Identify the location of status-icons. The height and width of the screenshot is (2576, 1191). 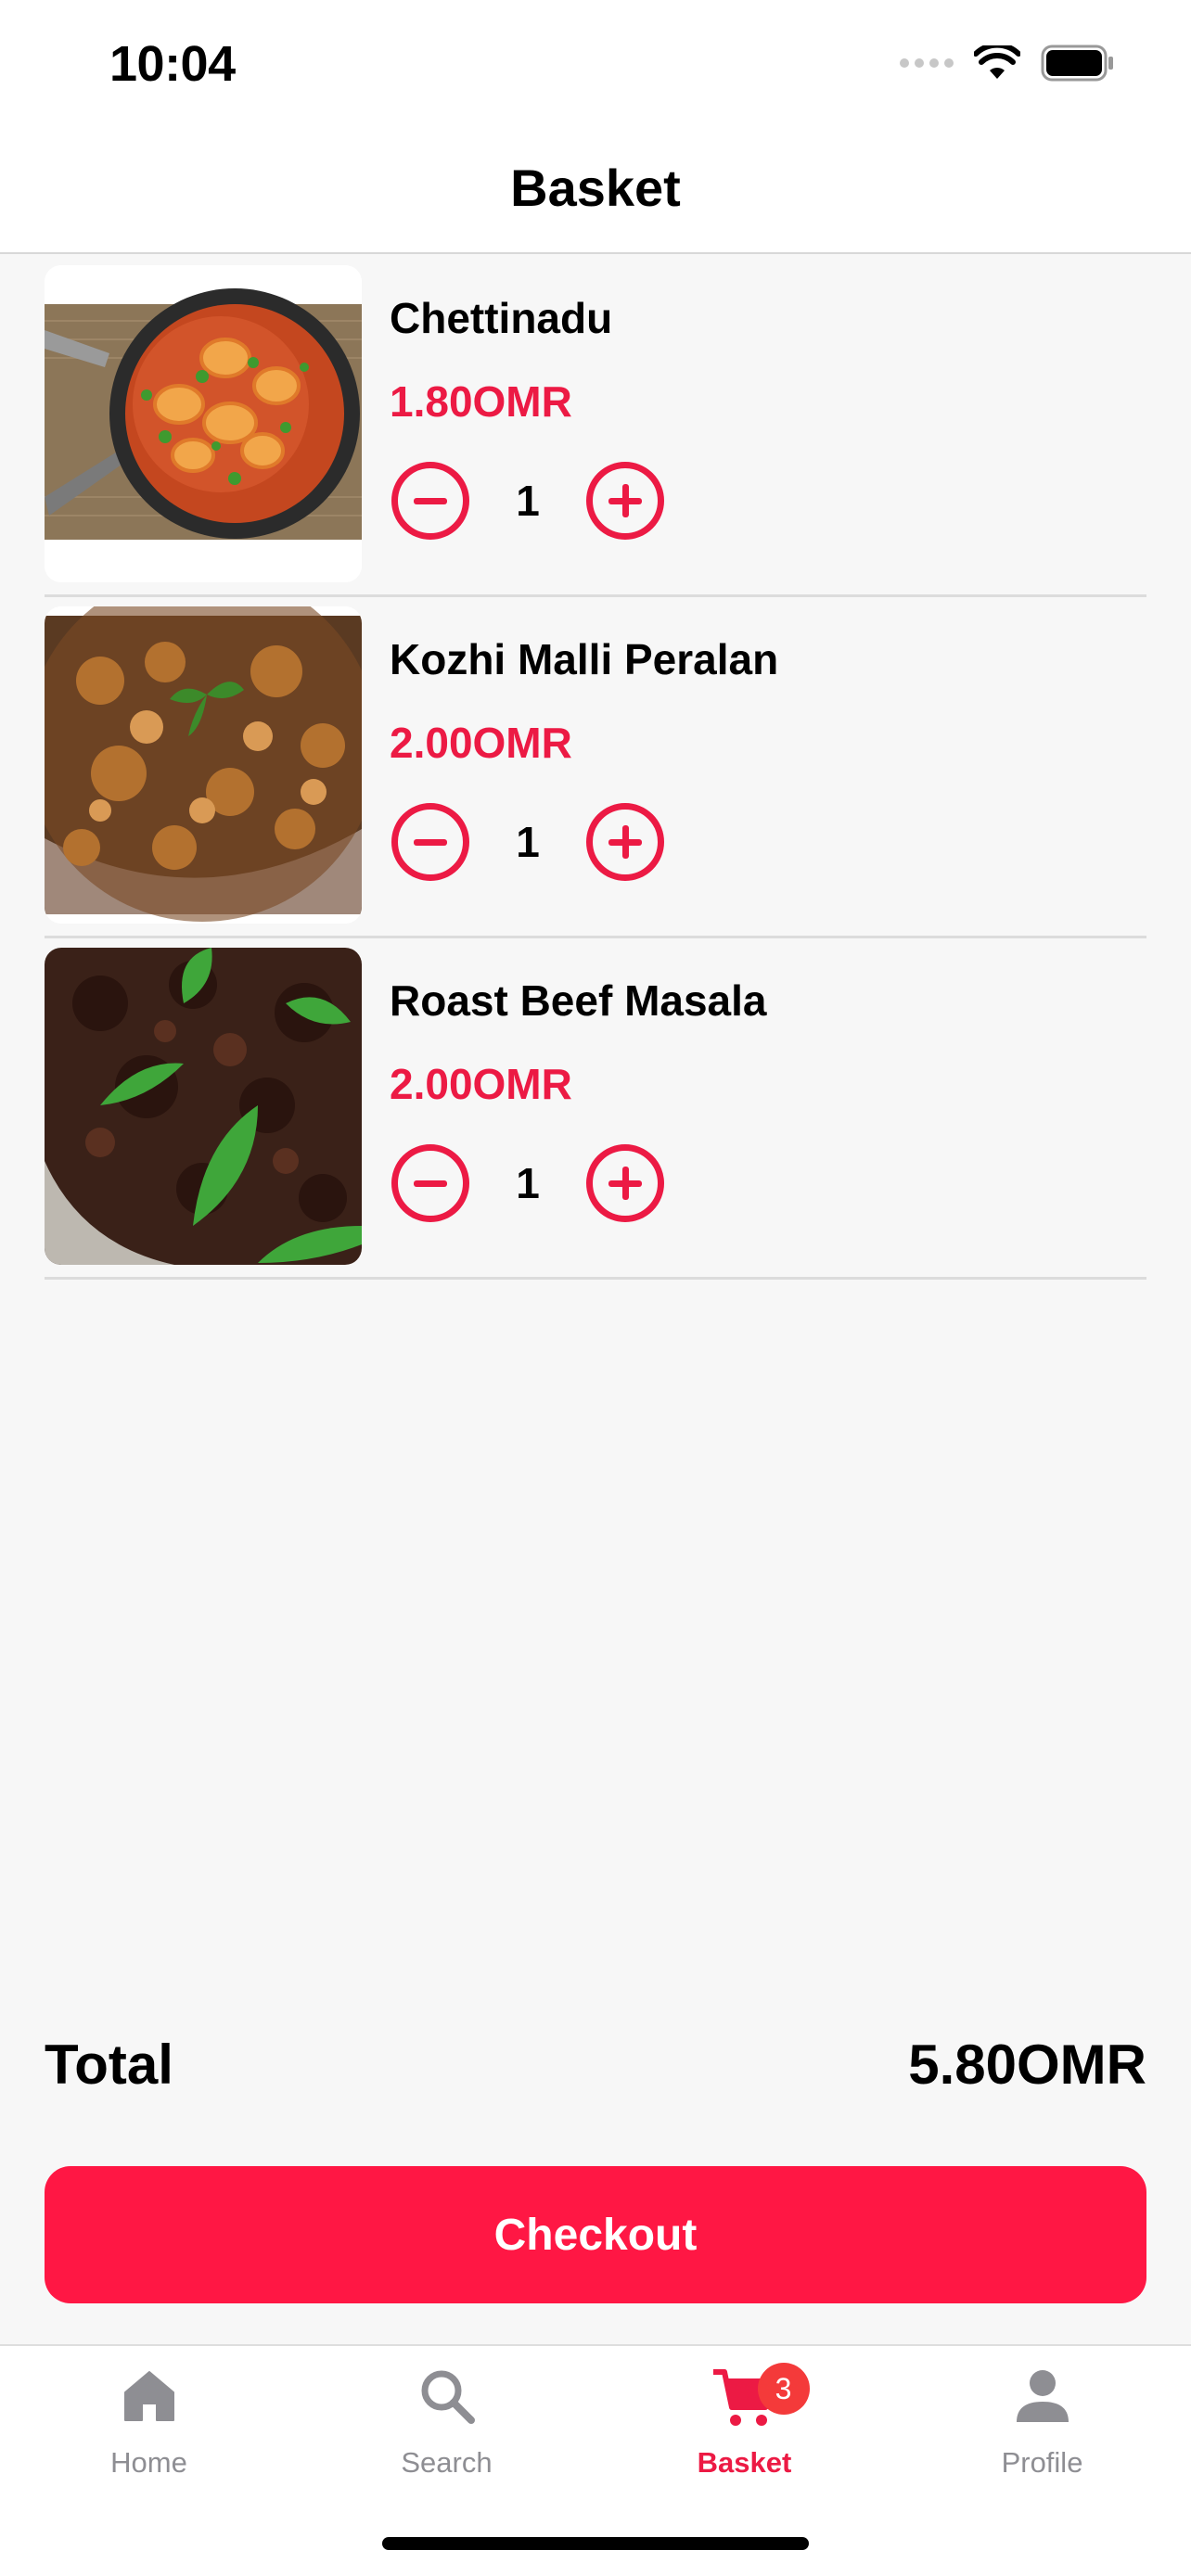
(1007, 64).